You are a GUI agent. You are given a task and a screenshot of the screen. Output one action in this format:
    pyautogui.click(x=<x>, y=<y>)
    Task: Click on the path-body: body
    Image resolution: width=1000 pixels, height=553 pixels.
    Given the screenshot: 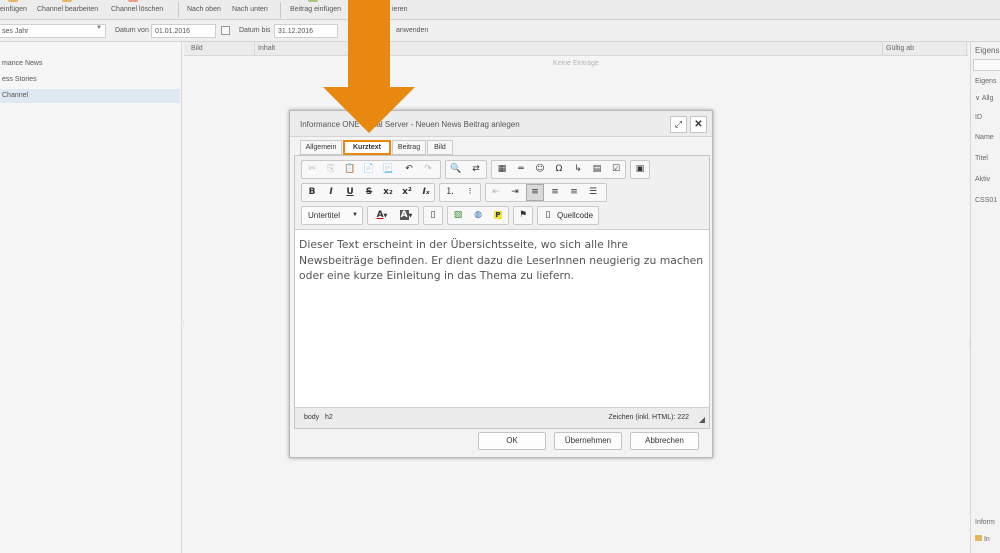 What is the action you would take?
    pyautogui.click(x=311, y=417)
    